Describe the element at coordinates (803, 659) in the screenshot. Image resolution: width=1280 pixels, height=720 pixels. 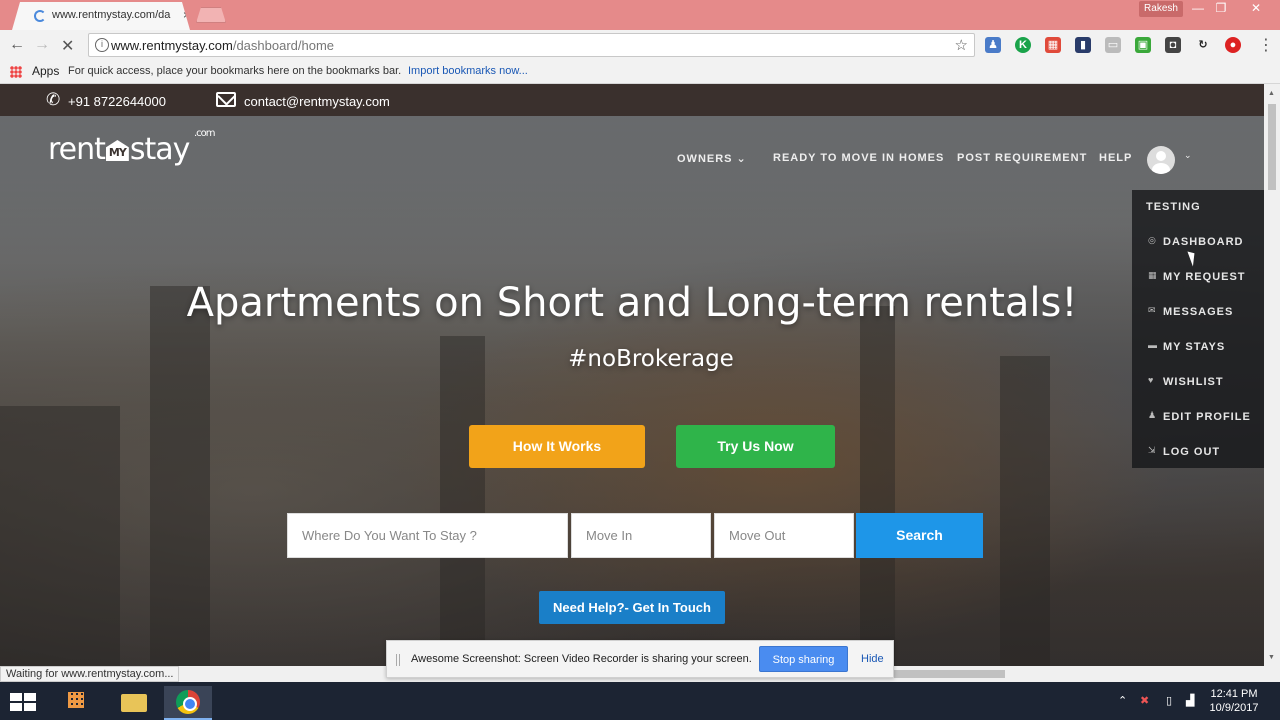
I see `stop-sharing-button: Stop sharing` at that location.